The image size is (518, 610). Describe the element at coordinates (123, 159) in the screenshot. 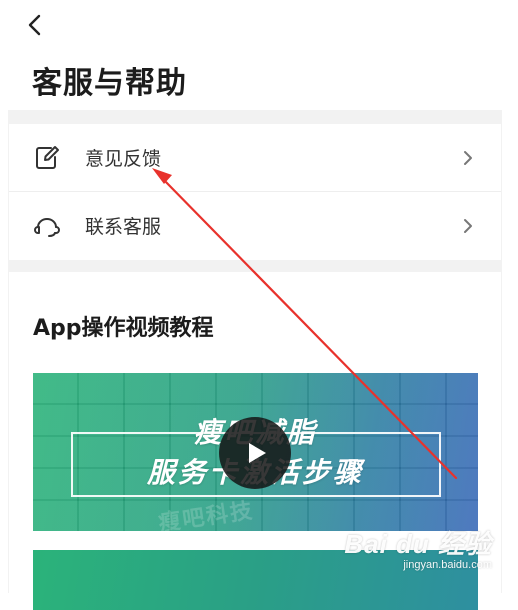

I see `menu-label-feedback: 意见反馈` at that location.